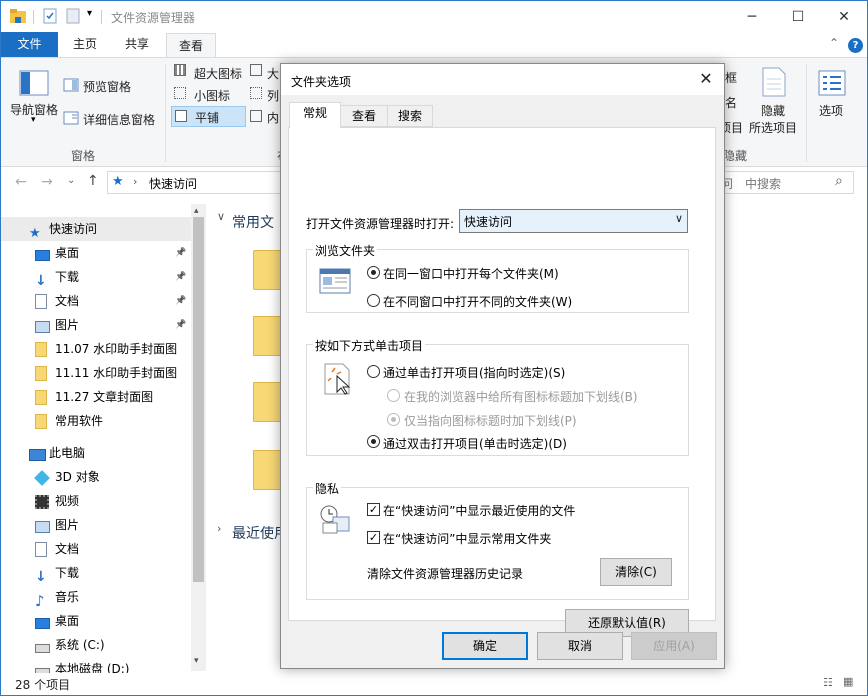 This screenshot has height=696, width=868. Describe the element at coordinates (467, 538) in the screenshot. I see `frequent-folders-label: 在“快速访问”中显示常用文件夹` at that location.